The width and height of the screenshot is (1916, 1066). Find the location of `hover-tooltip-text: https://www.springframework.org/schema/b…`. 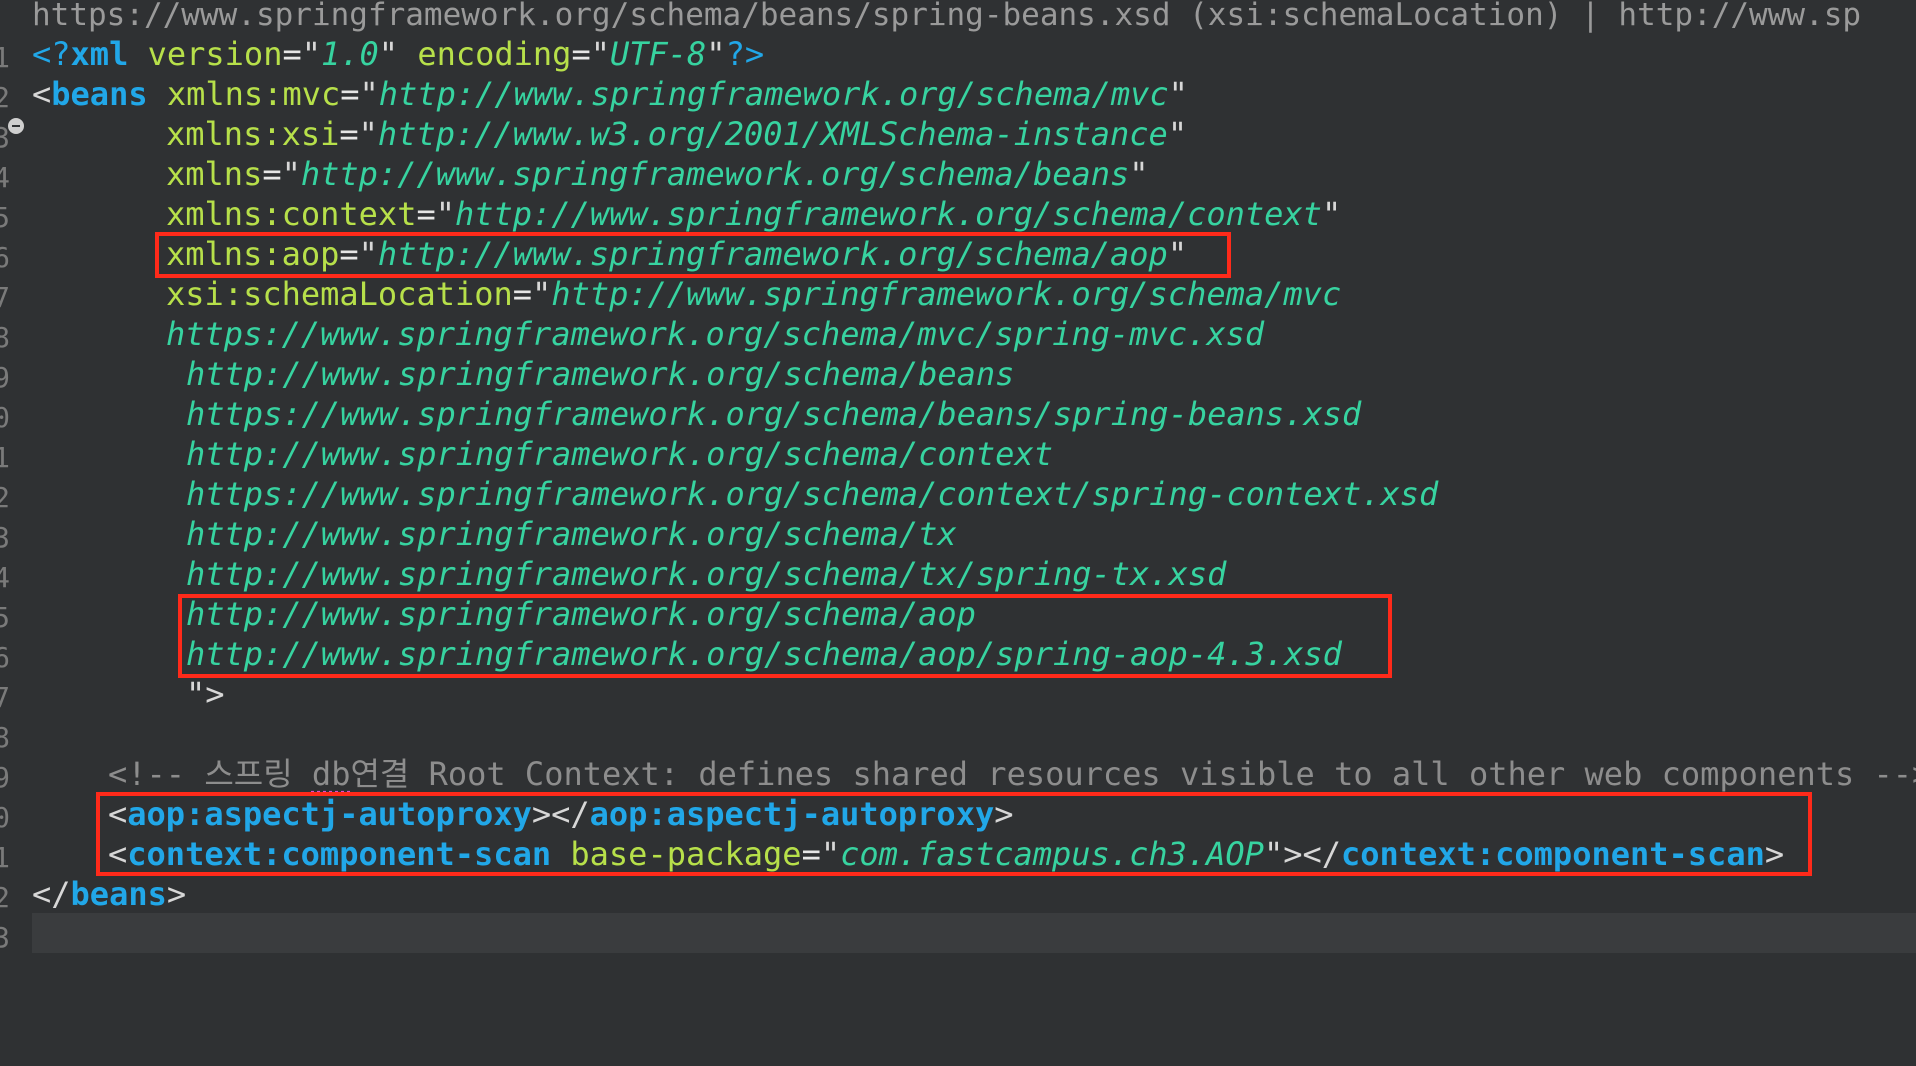

hover-tooltip-text: https://www.springframework.org/schema/b… is located at coordinates (947, 16).